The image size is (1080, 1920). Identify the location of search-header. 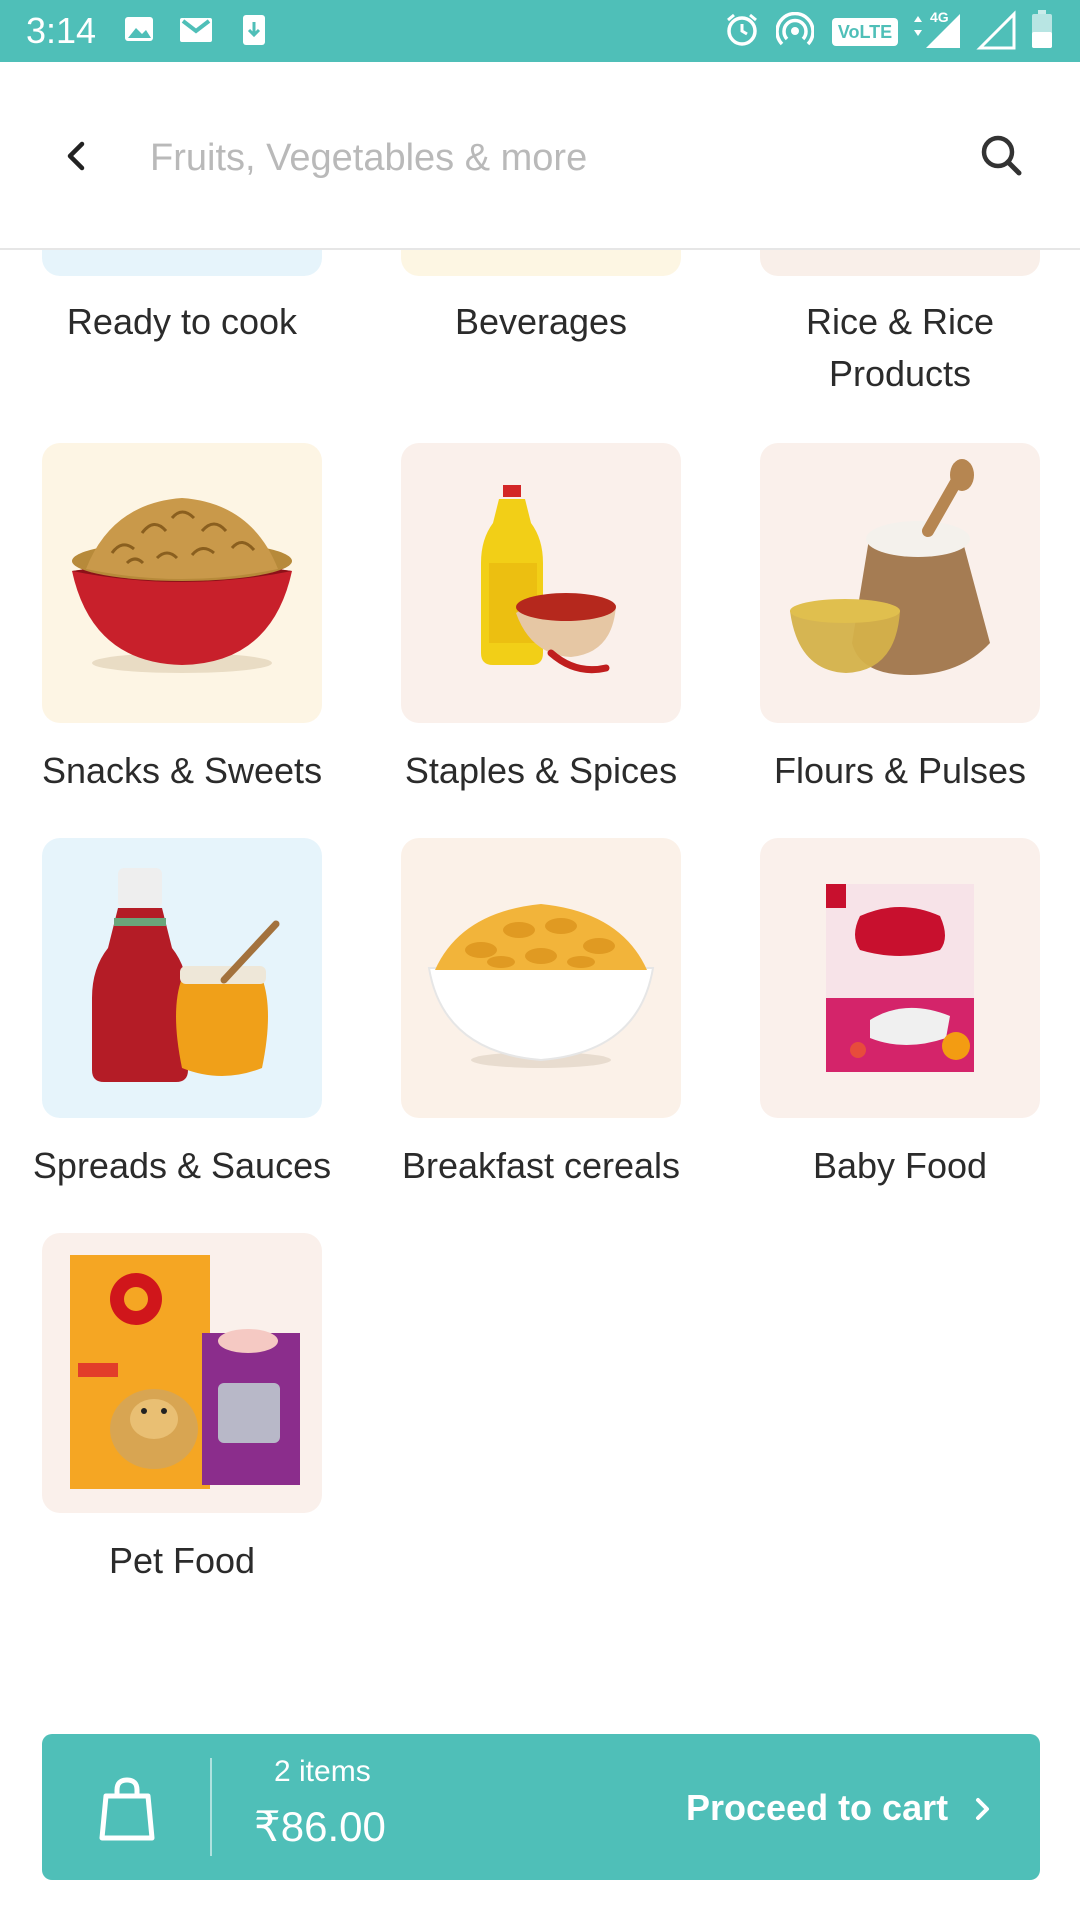
(540, 156).